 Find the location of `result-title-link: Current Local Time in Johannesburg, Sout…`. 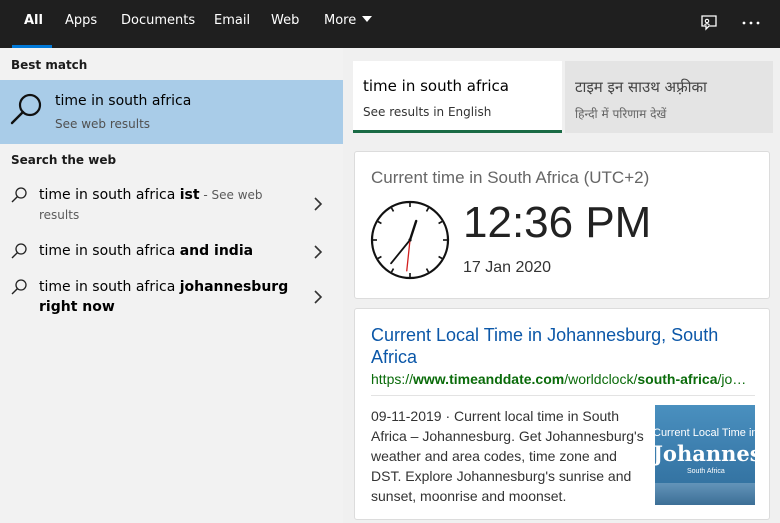

result-title-link: Current Local Time in Johannesburg, Sout… is located at coordinates (563, 346).